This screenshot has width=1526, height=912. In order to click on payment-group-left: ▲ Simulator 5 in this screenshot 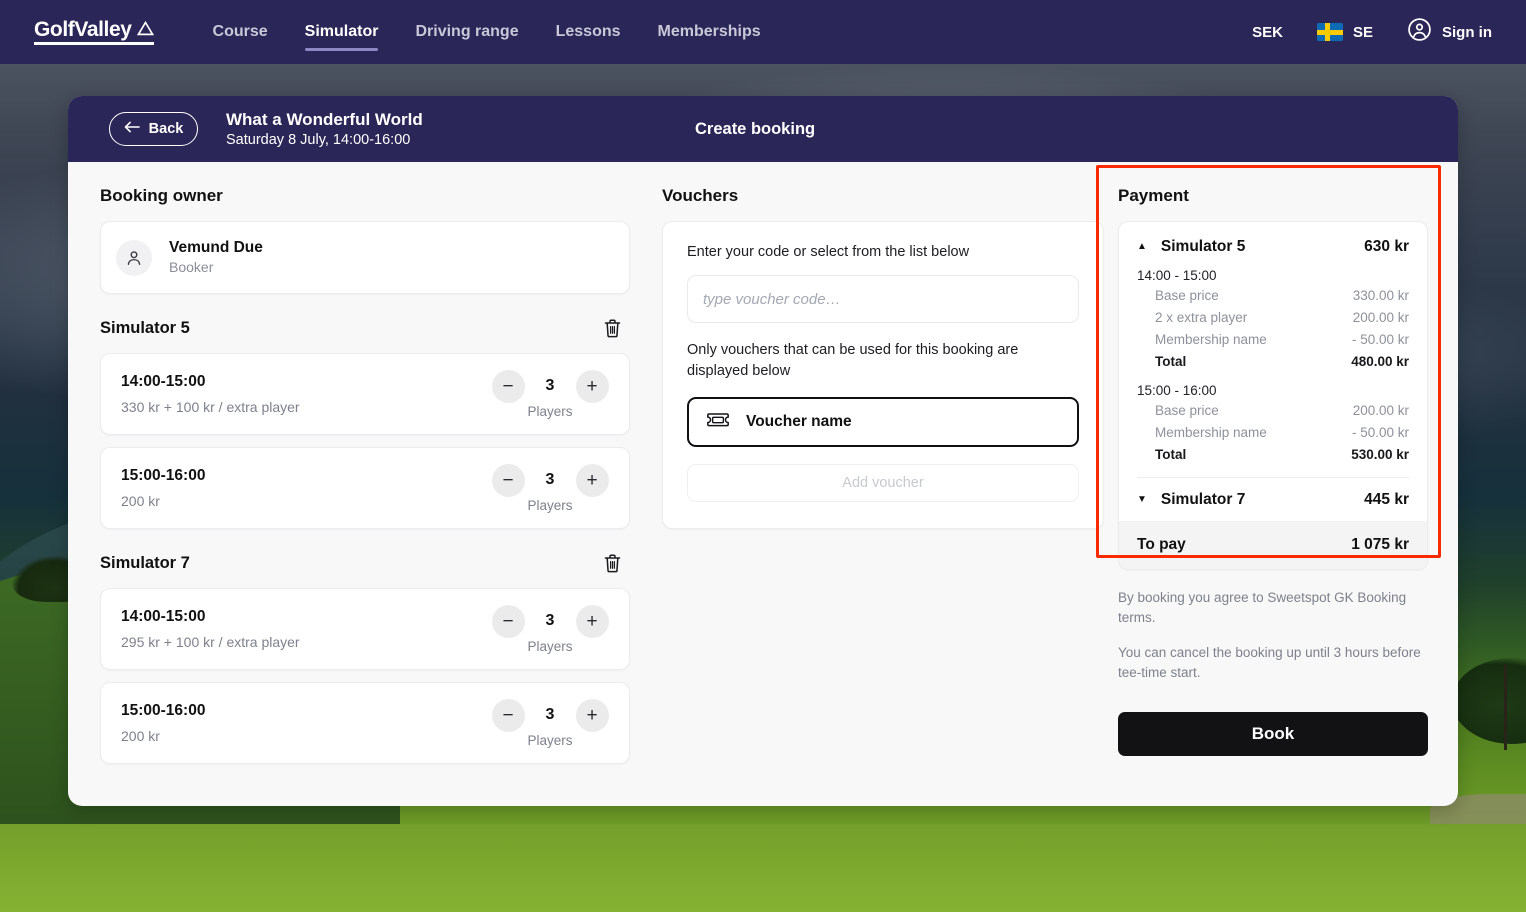, I will do `click(1191, 247)`.